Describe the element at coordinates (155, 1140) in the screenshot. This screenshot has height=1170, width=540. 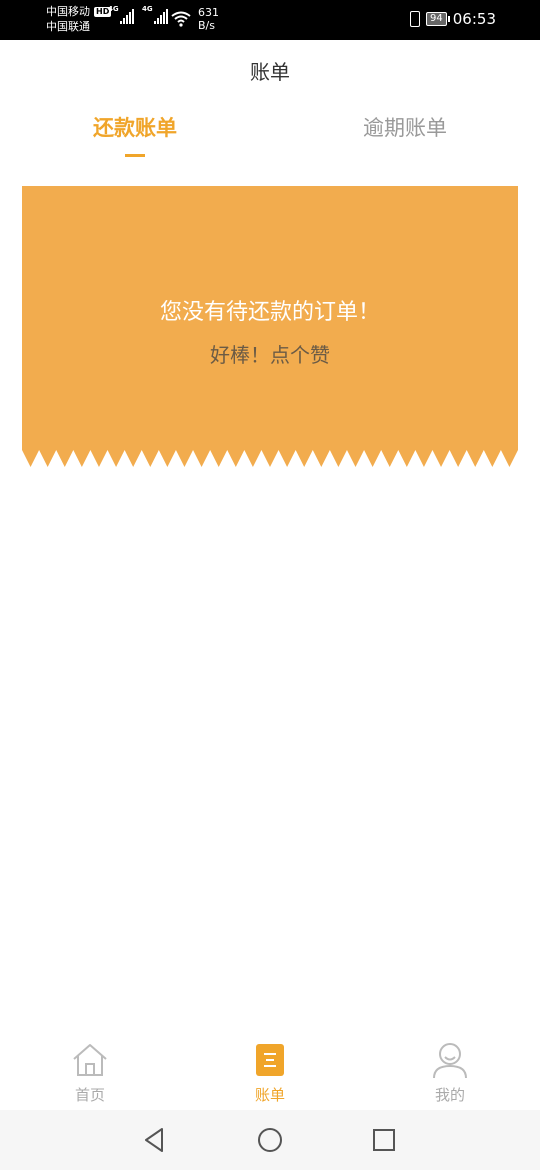
I see `back-icon` at that location.